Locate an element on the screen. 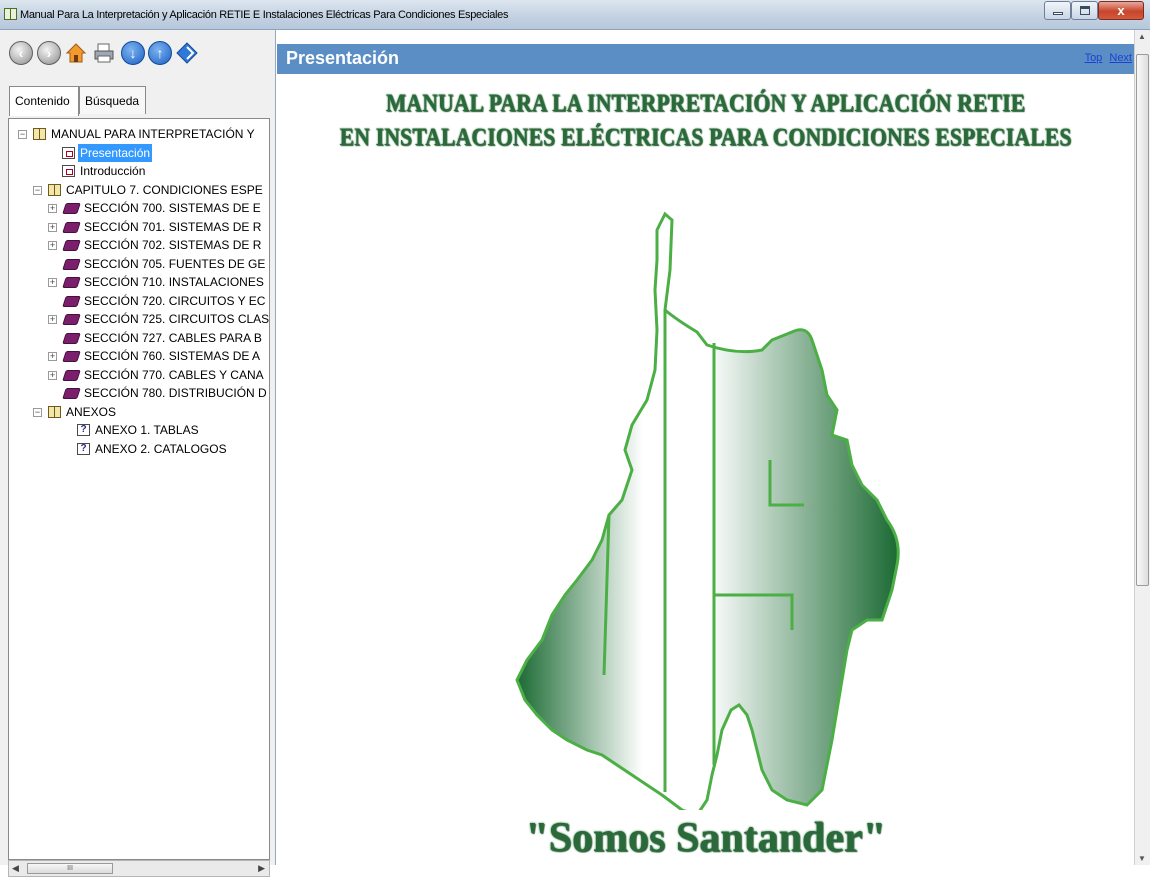 The image size is (1150, 877). tree-node-introduccion: Introducción is located at coordinates (139, 171).